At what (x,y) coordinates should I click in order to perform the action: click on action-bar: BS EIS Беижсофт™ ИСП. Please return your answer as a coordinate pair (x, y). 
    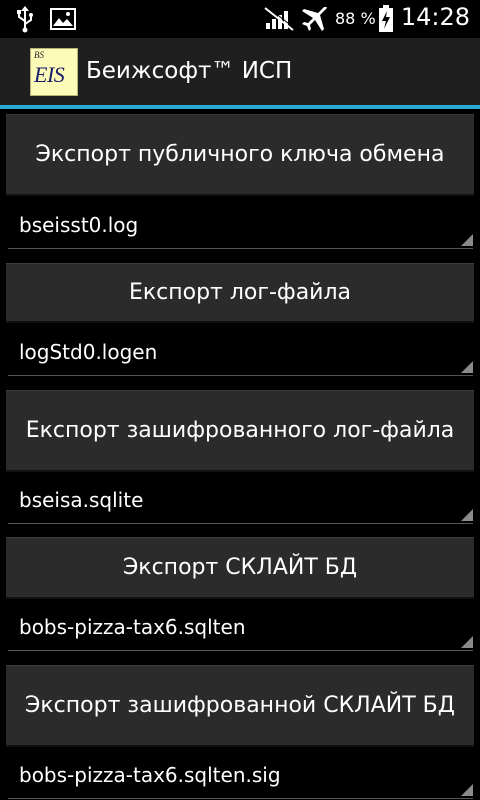
    Looking at the image, I should click on (240, 71).